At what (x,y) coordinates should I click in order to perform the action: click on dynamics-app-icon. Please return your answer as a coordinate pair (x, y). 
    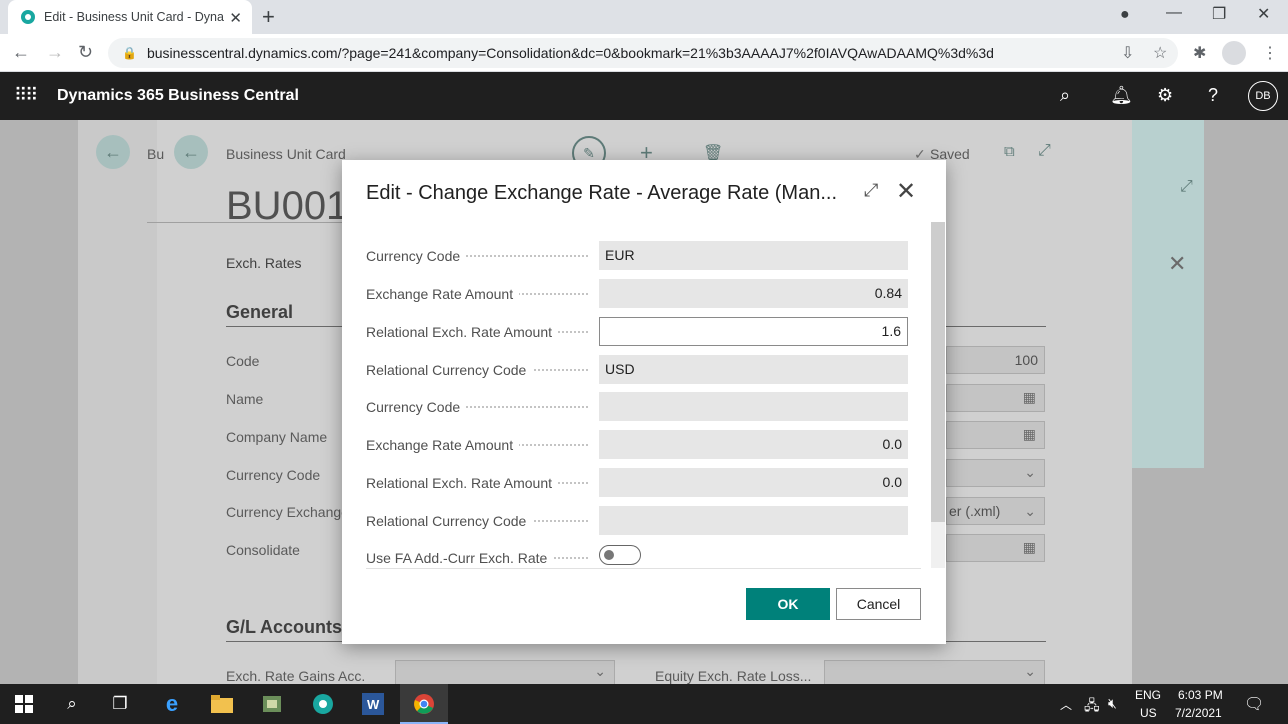
    Looking at the image, I should click on (323, 704).